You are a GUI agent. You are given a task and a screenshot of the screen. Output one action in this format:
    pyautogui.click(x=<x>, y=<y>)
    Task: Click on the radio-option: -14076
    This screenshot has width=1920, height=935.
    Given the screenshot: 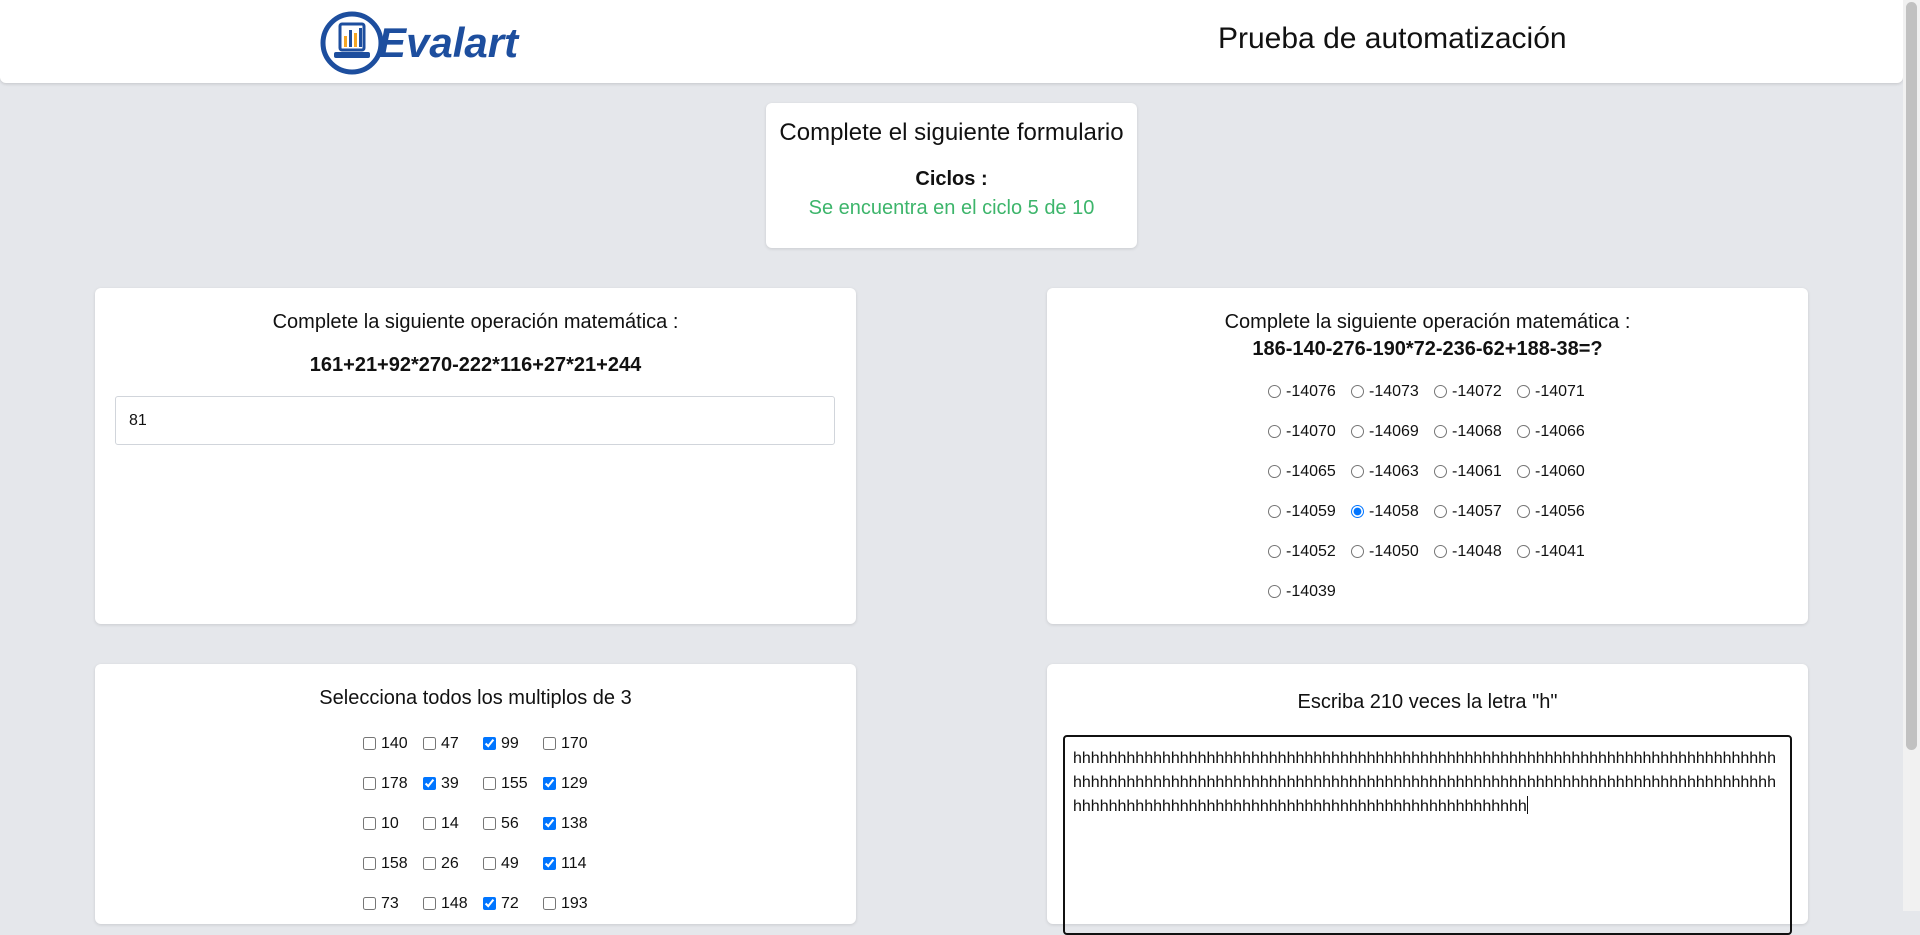 What is the action you would take?
    pyautogui.click(x=1309, y=391)
    